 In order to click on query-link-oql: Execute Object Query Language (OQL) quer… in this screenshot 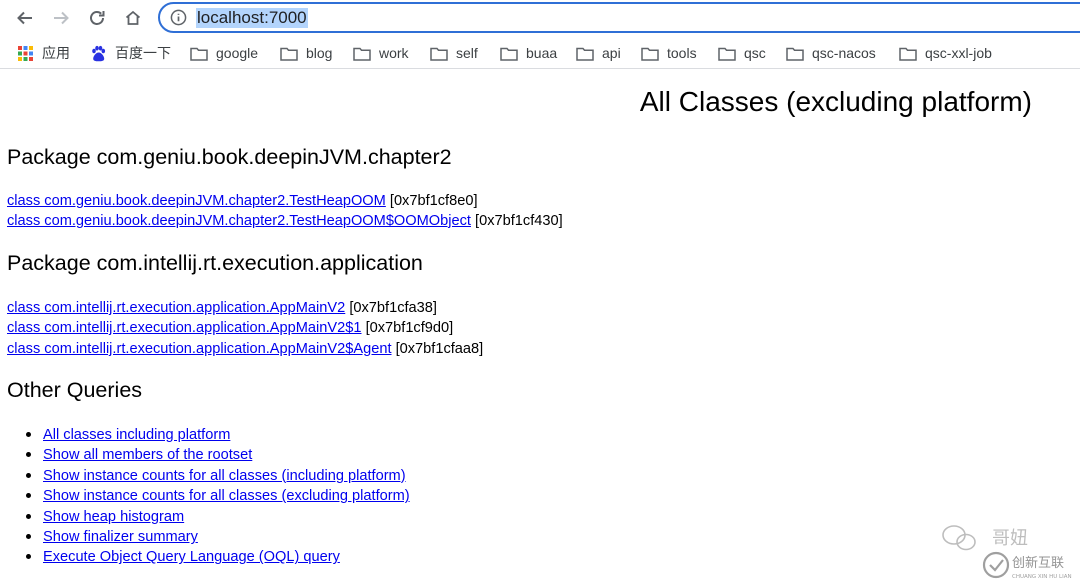, I will do `click(191, 557)`.